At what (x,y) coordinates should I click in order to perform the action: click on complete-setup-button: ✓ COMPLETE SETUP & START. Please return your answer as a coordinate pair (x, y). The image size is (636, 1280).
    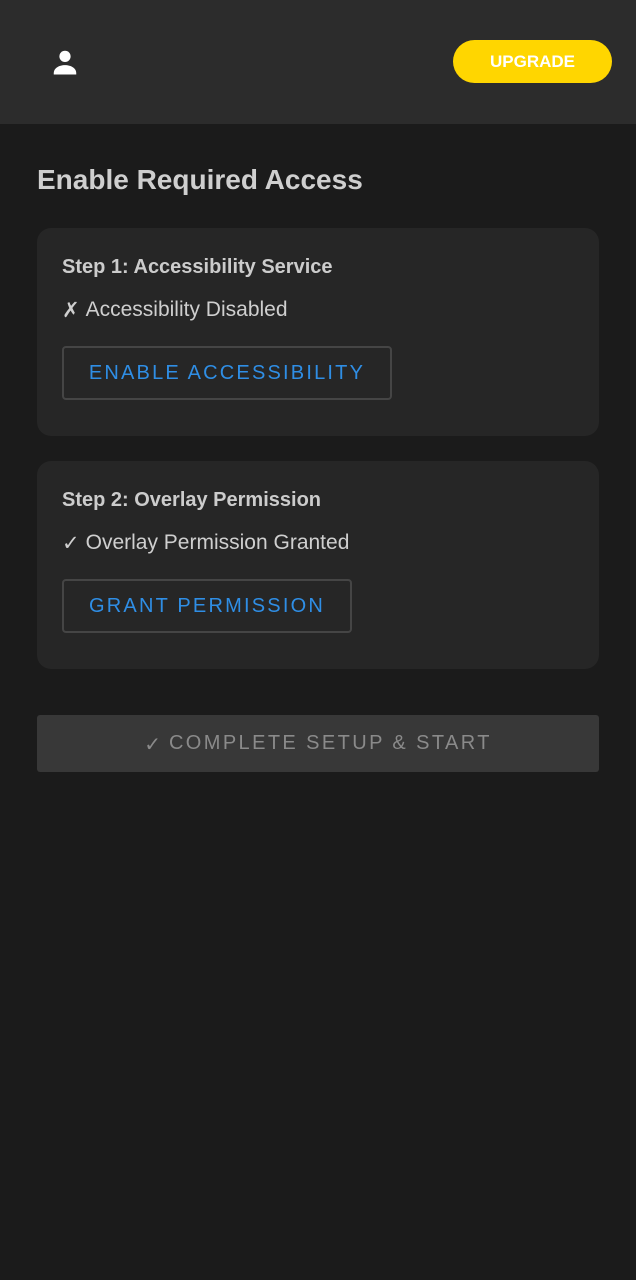
    Looking at the image, I should click on (318, 743).